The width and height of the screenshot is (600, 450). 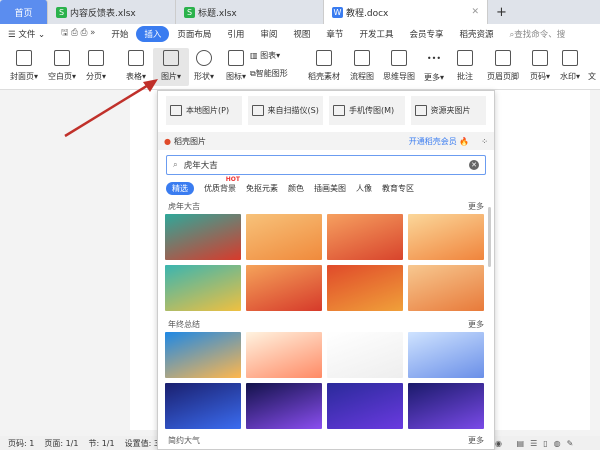 What do you see at coordinates (111, 108) in the screenshot?
I see `annotation-arrow` at bounding box center [111, 108].